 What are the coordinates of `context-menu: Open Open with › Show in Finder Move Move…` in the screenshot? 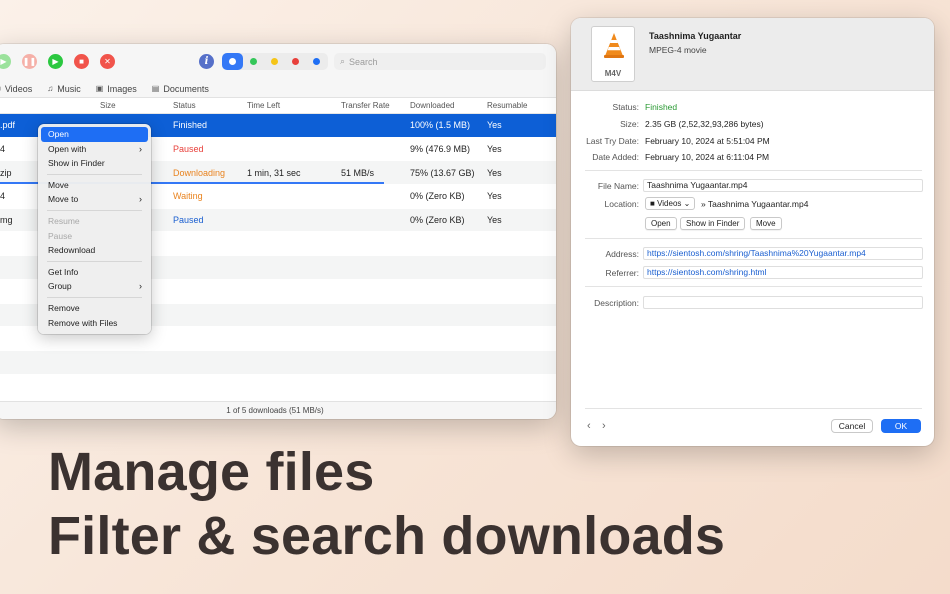 It's located at (94, 229).